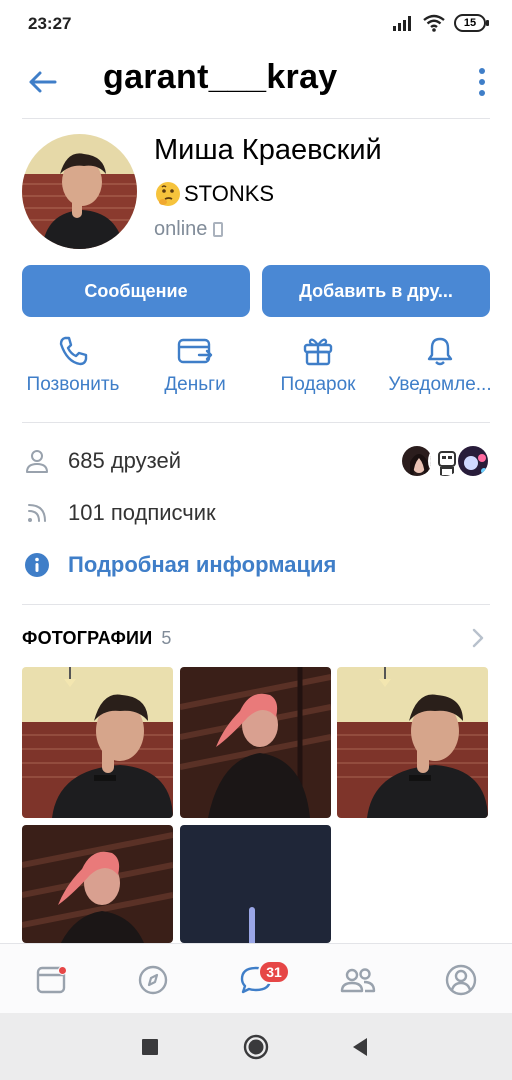 This screenshot has height=1080, width=512. I want to click on system-nav-bar, so click(256, 1046).